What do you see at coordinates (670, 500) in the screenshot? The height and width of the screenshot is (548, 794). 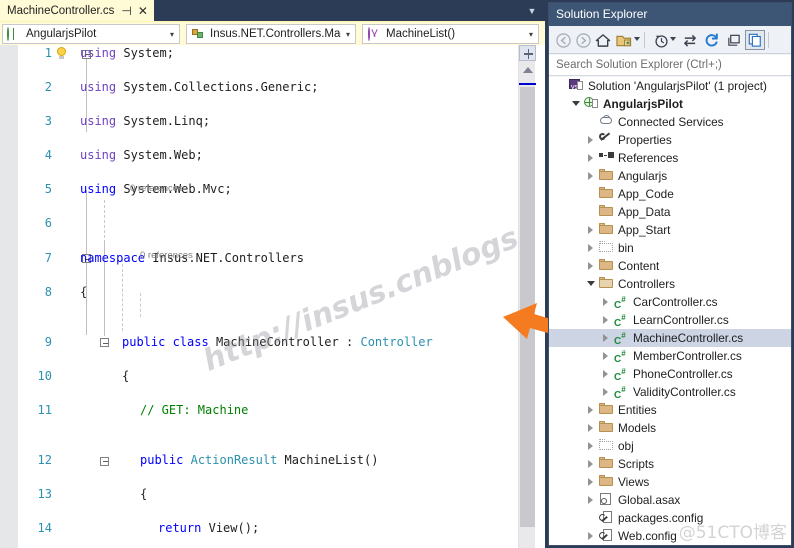 I see `tree-item: Global.asax` at bounding box center [670, 500].